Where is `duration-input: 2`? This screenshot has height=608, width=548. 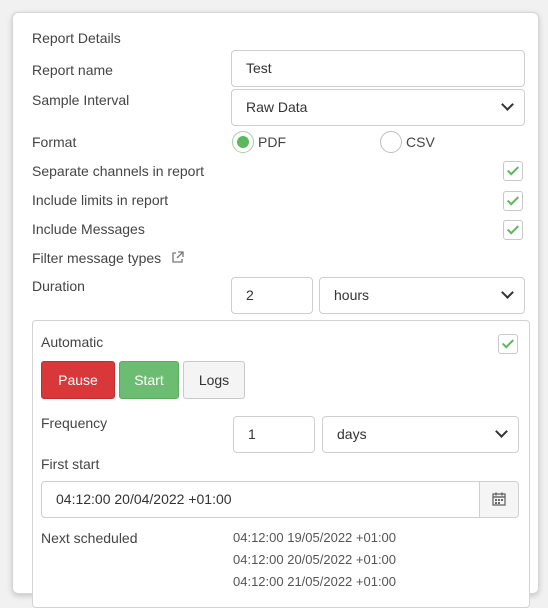
duration-input: 2 is located at coordinates (272, 295).